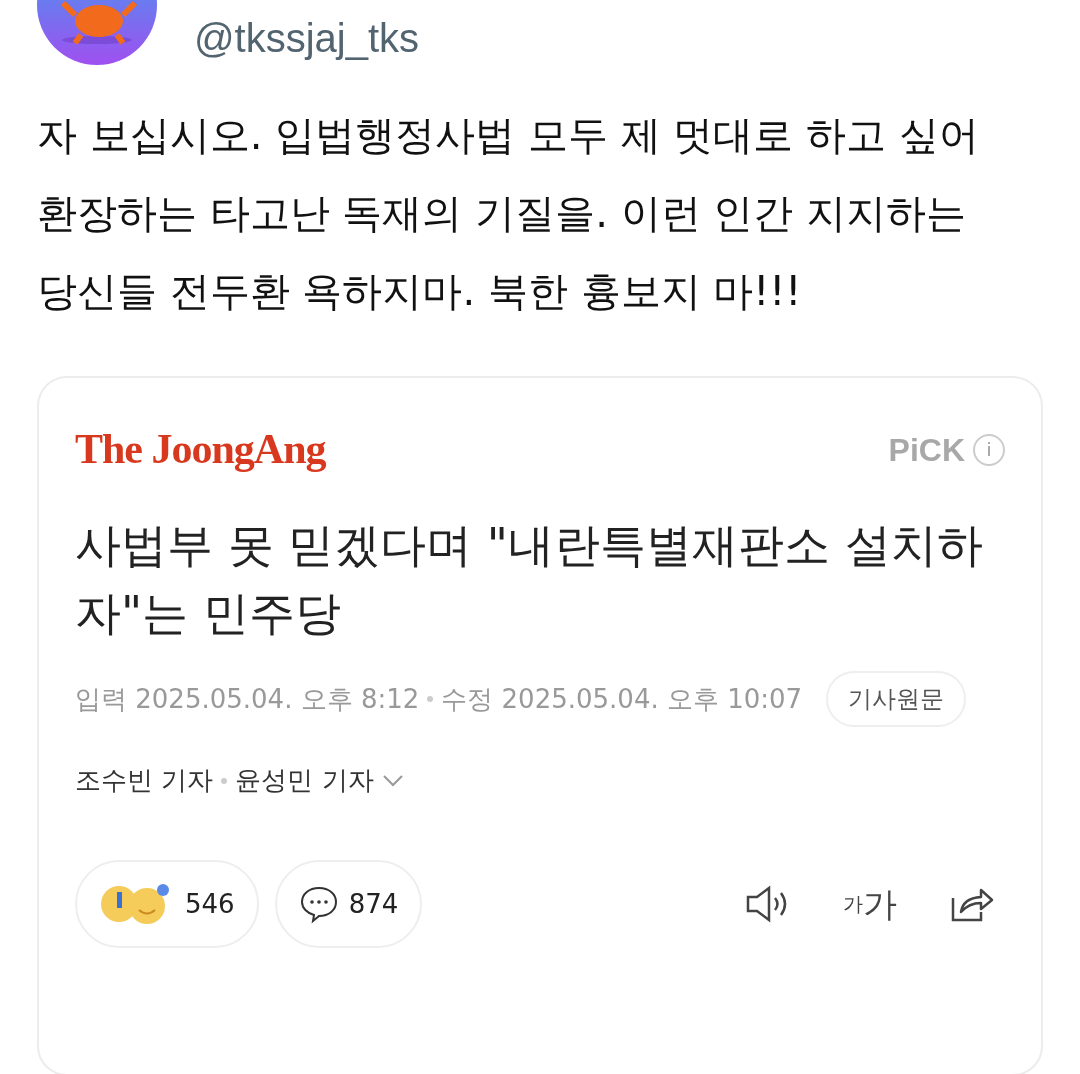 This screenshot has height=1074, width=1080. Describe the element at coordinates (392, 780) in the screenshot. I see `chevron-icon` at that location.